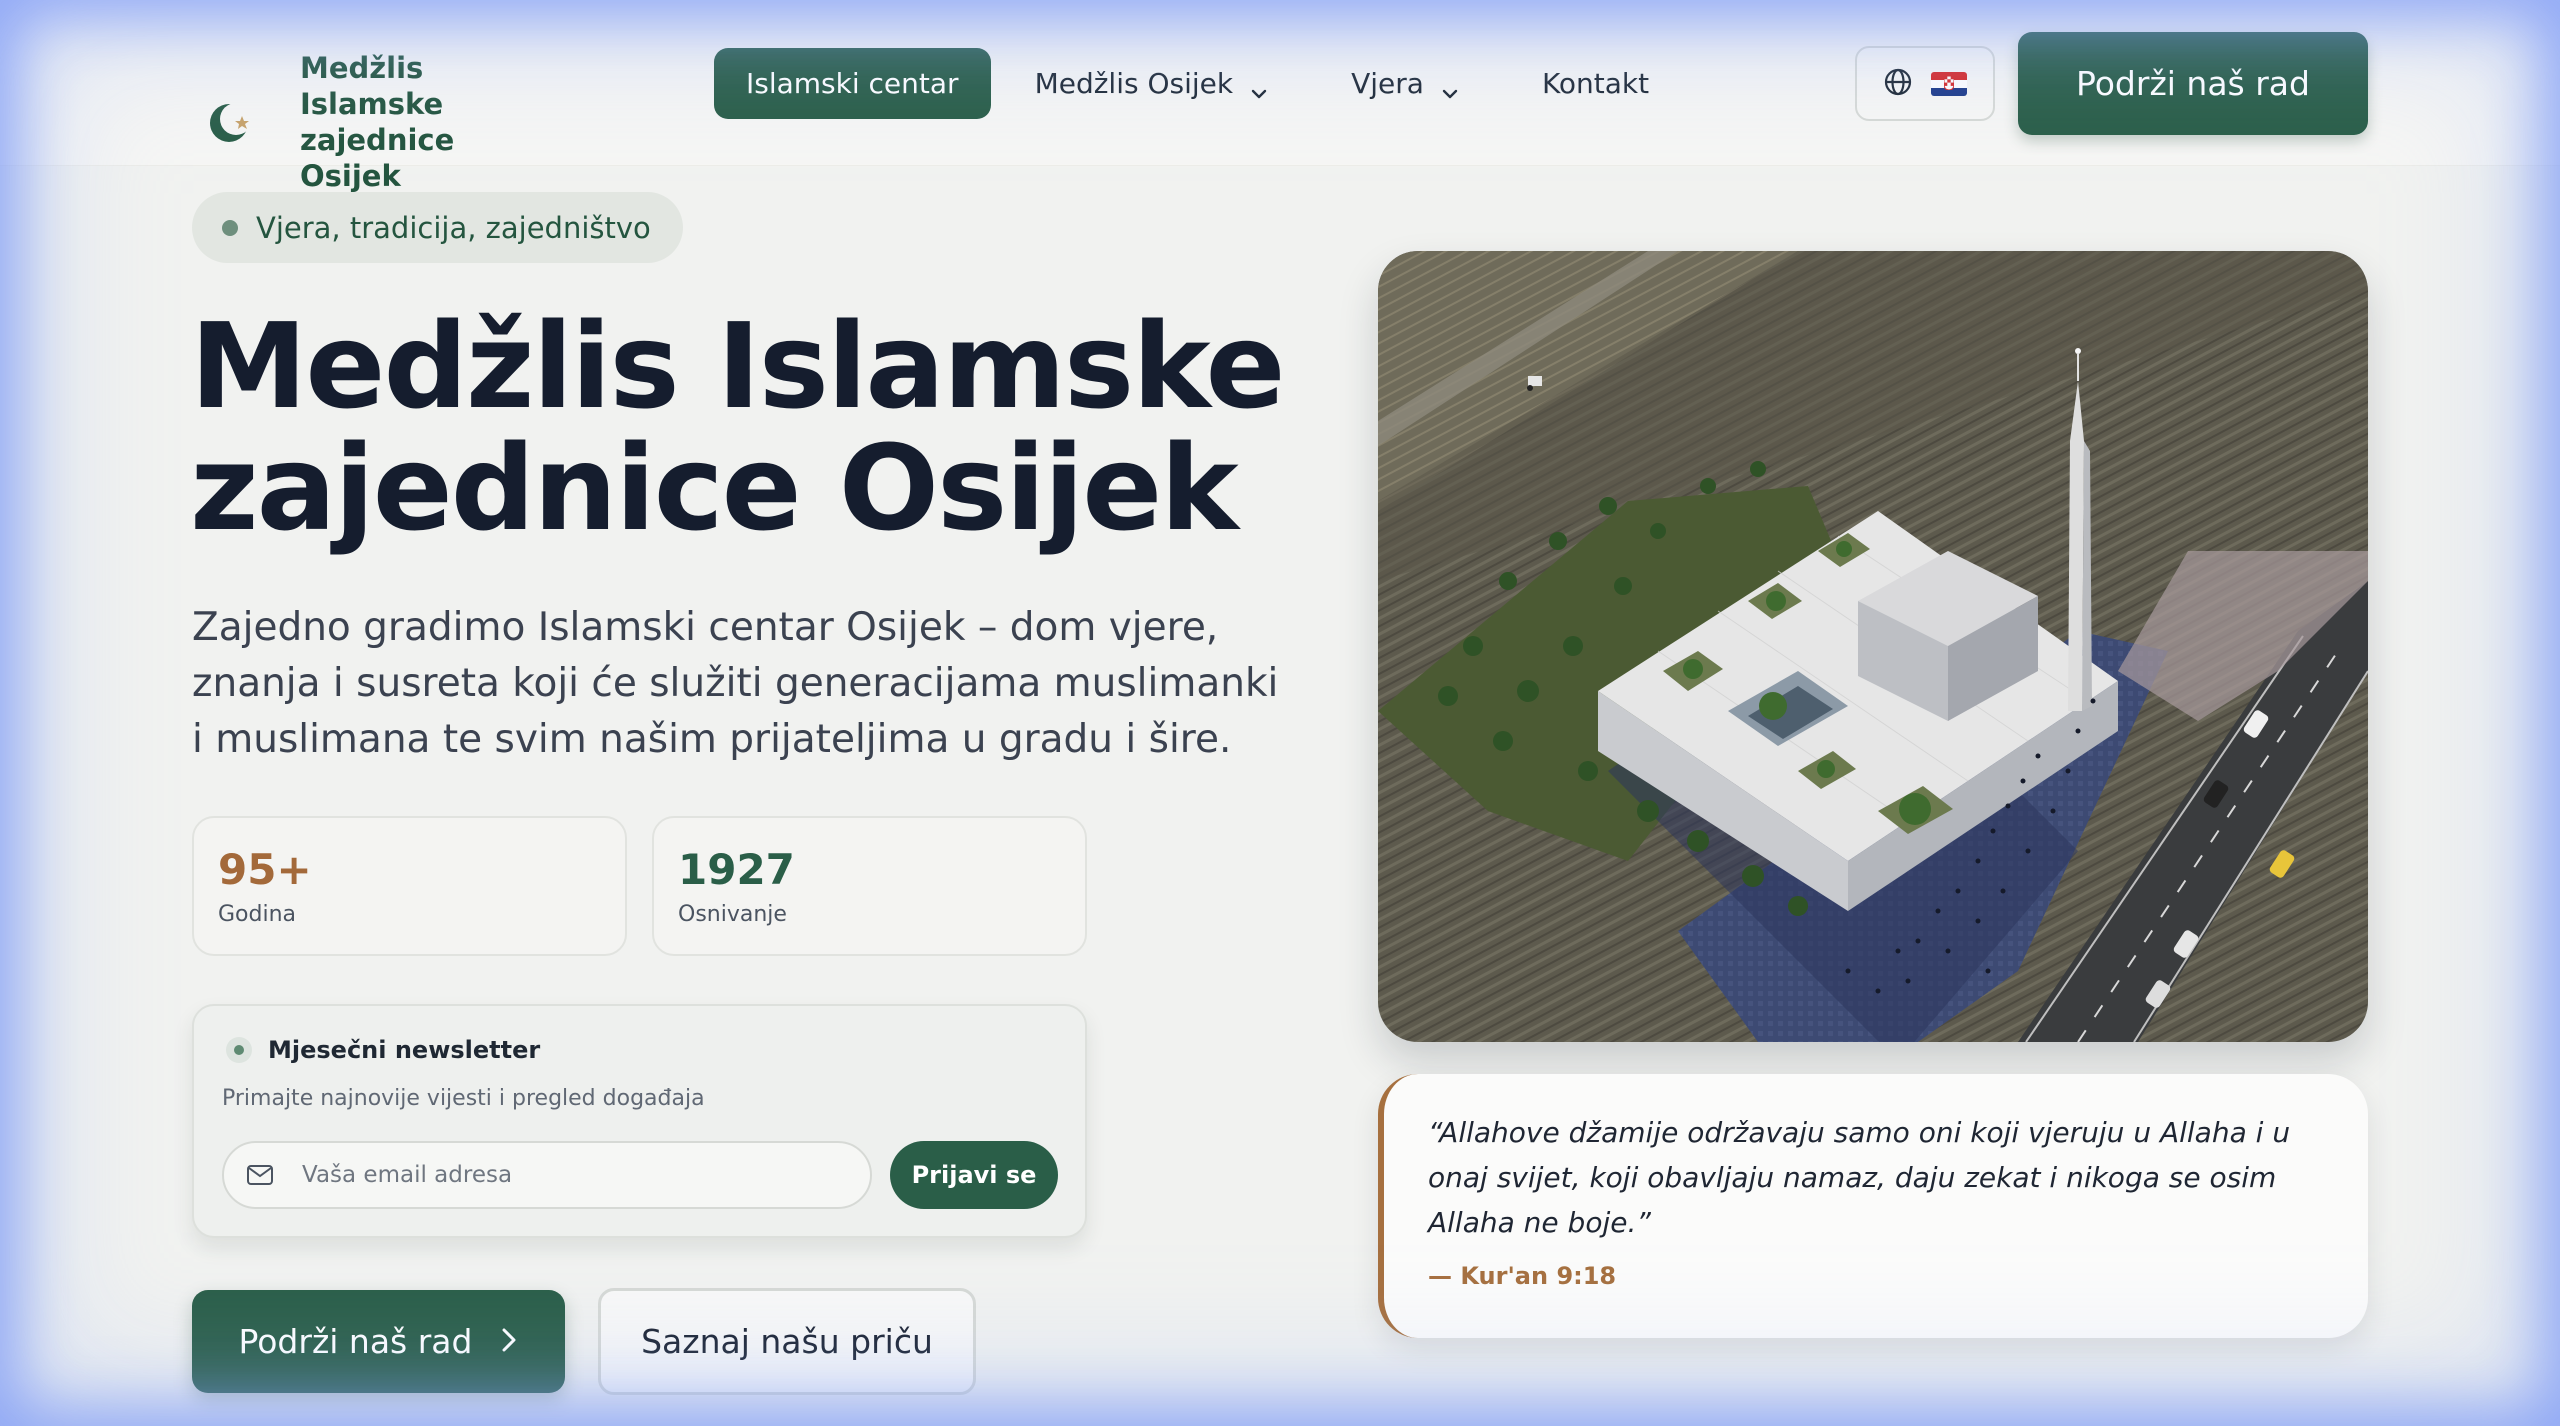 The width and height of the screenshot is (2560, 1426). I want to click on nav-item-kontakt: Kontakt, so click(1595, 83).